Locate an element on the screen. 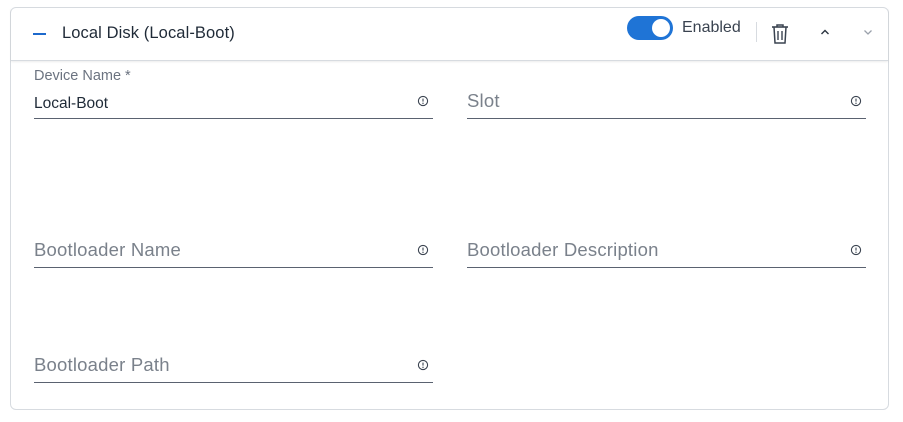 This screenshot has height=422, width=903. trash-icon is located at coordinates (780, 34).